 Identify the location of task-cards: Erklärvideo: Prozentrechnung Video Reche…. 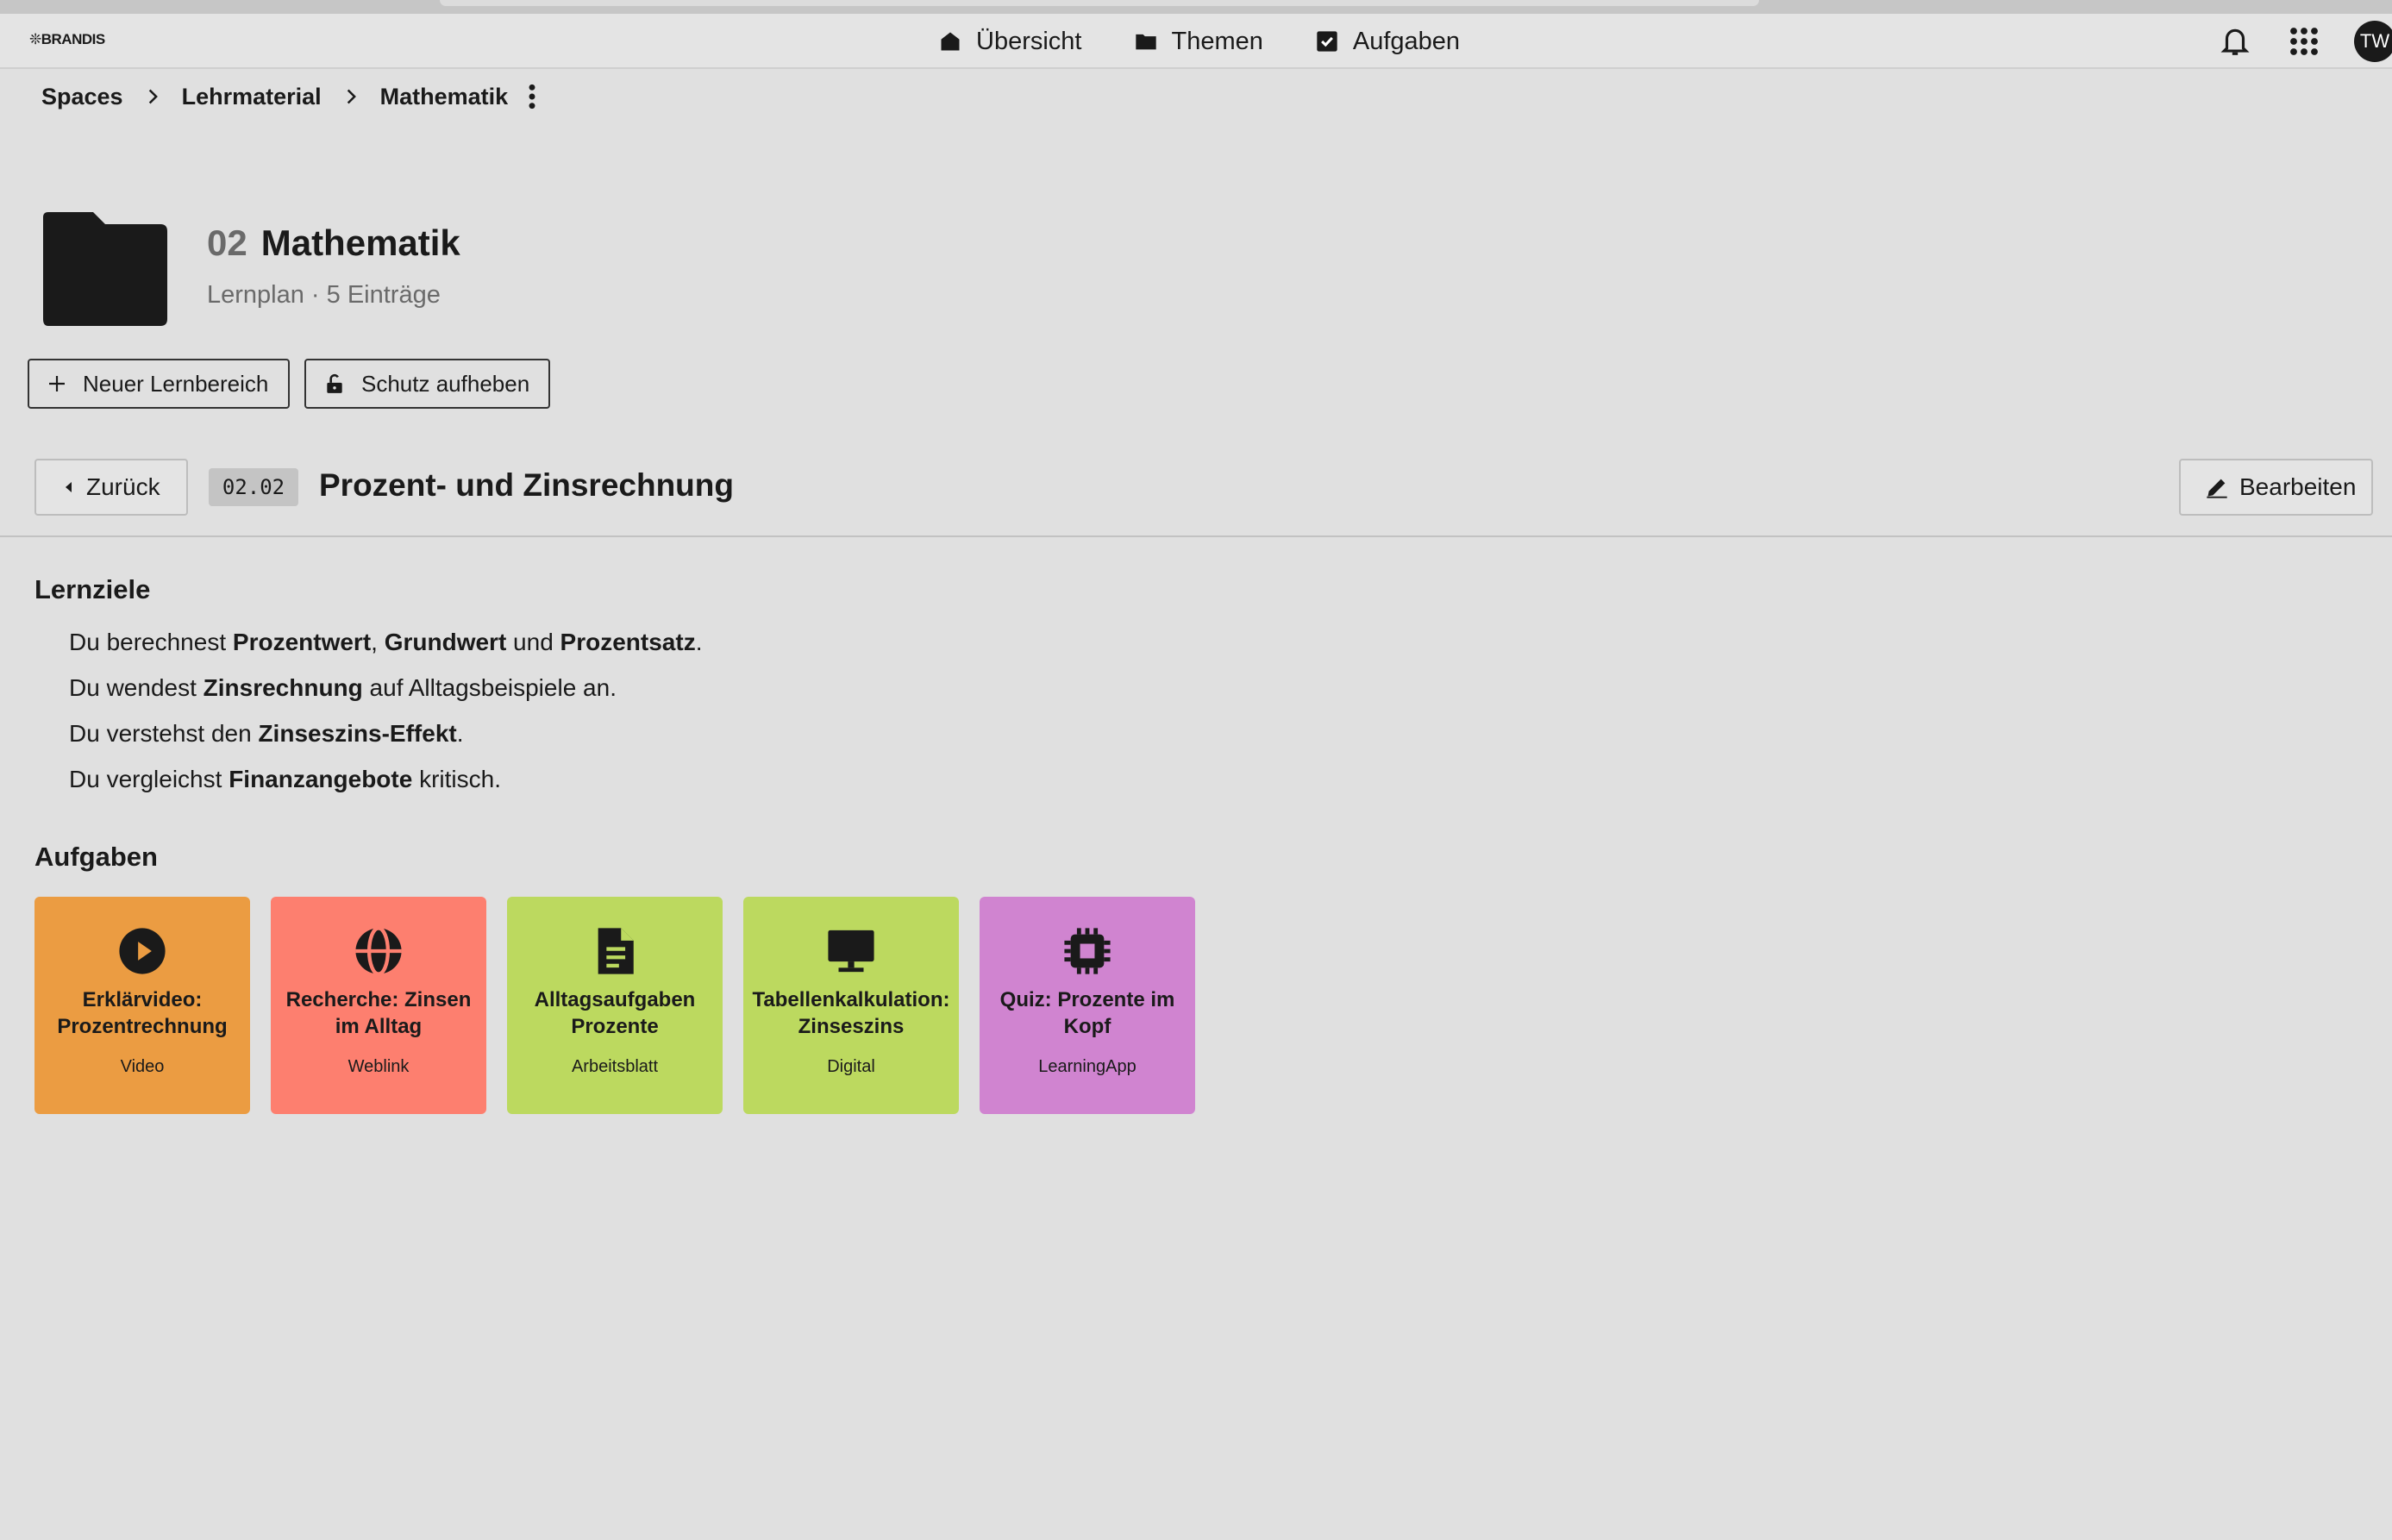
(614, 1005).